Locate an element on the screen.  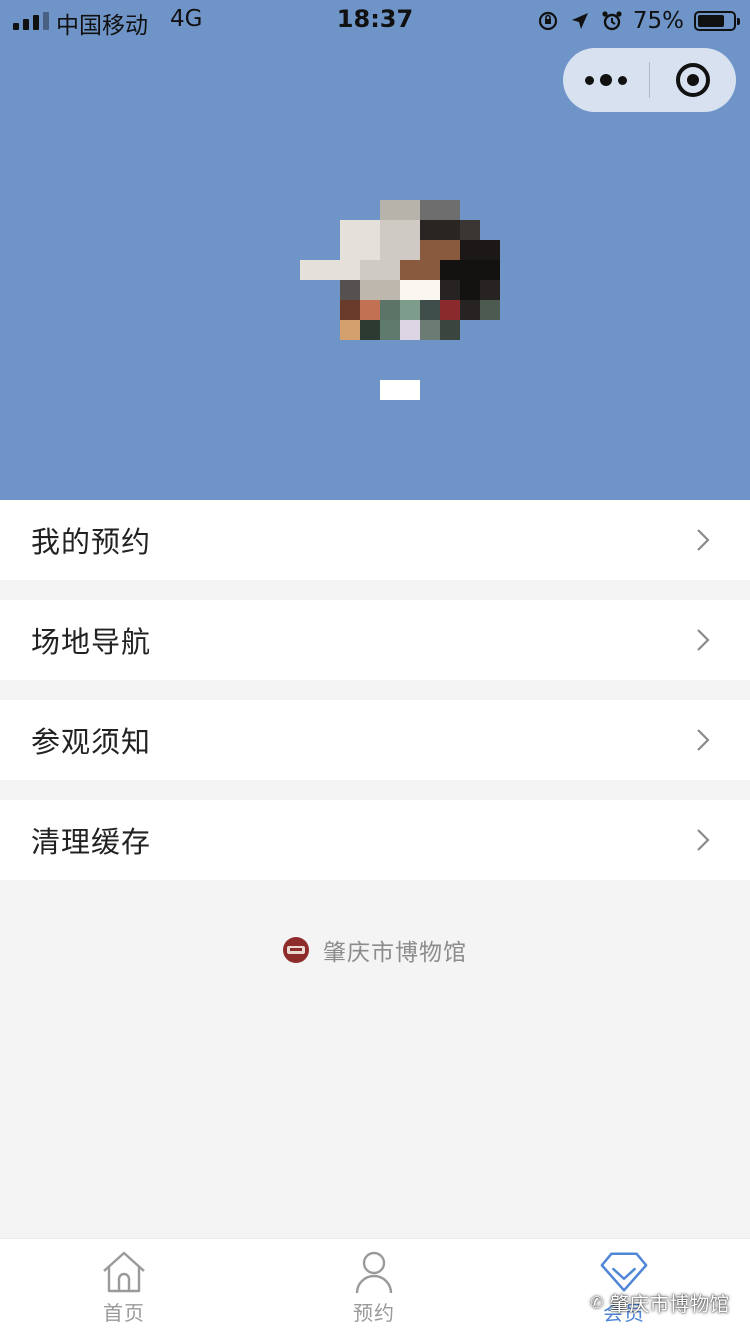
mini-program-capsule is located at coordinates (649, 80).